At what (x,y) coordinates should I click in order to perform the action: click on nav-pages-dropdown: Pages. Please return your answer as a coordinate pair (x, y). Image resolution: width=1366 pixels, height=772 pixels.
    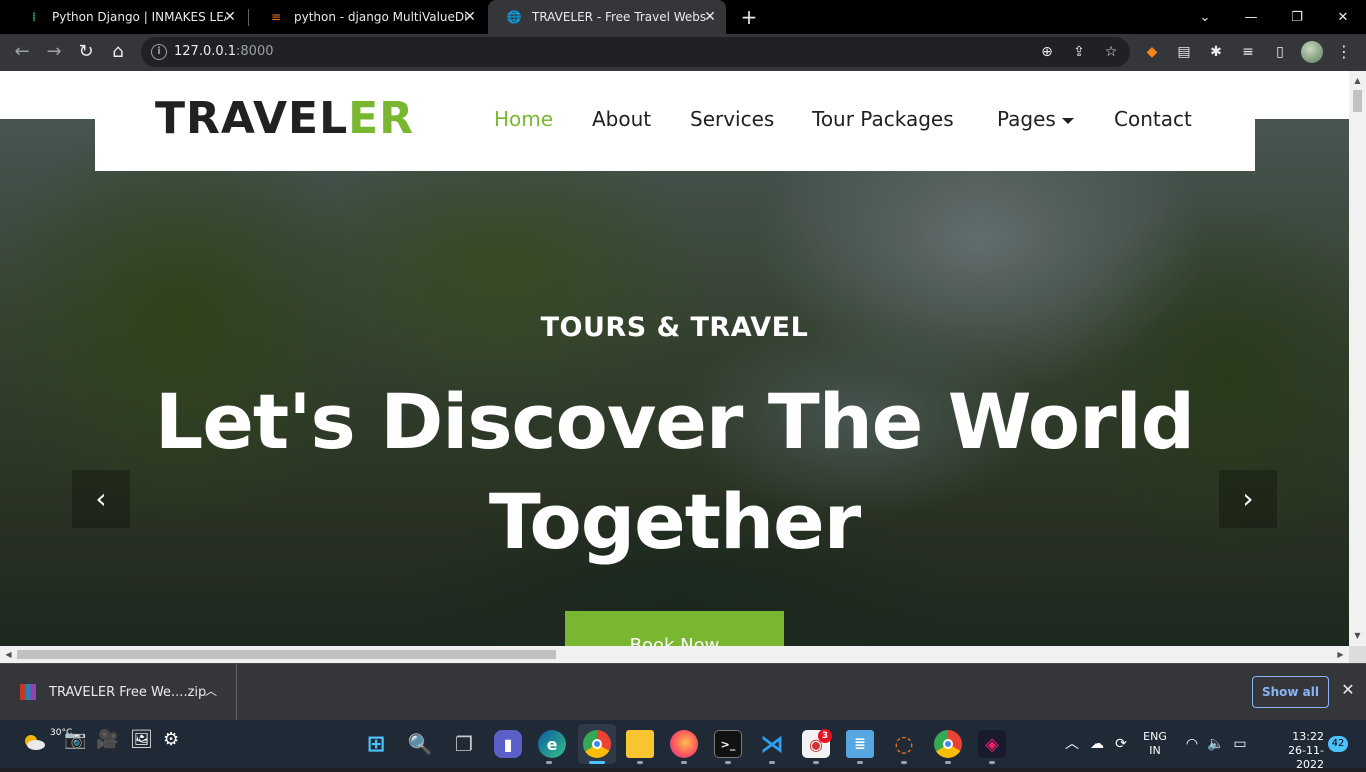
    Looking at the image, I should click on (1035, 119).